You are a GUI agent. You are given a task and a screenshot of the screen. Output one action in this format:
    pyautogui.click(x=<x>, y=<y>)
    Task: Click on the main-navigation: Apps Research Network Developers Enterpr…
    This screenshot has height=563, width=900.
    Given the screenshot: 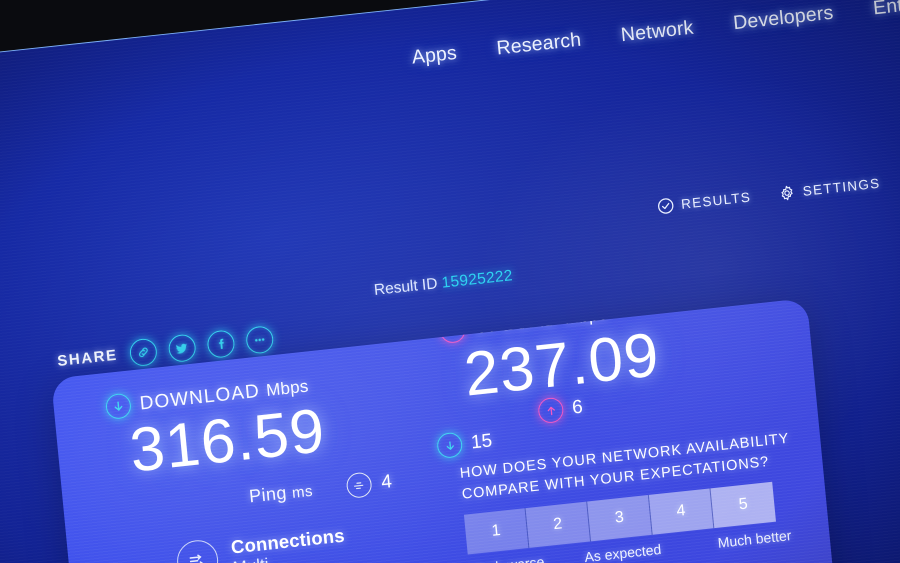 What is the action you would take?
    pyautogui.click(x=655, y=35)
    